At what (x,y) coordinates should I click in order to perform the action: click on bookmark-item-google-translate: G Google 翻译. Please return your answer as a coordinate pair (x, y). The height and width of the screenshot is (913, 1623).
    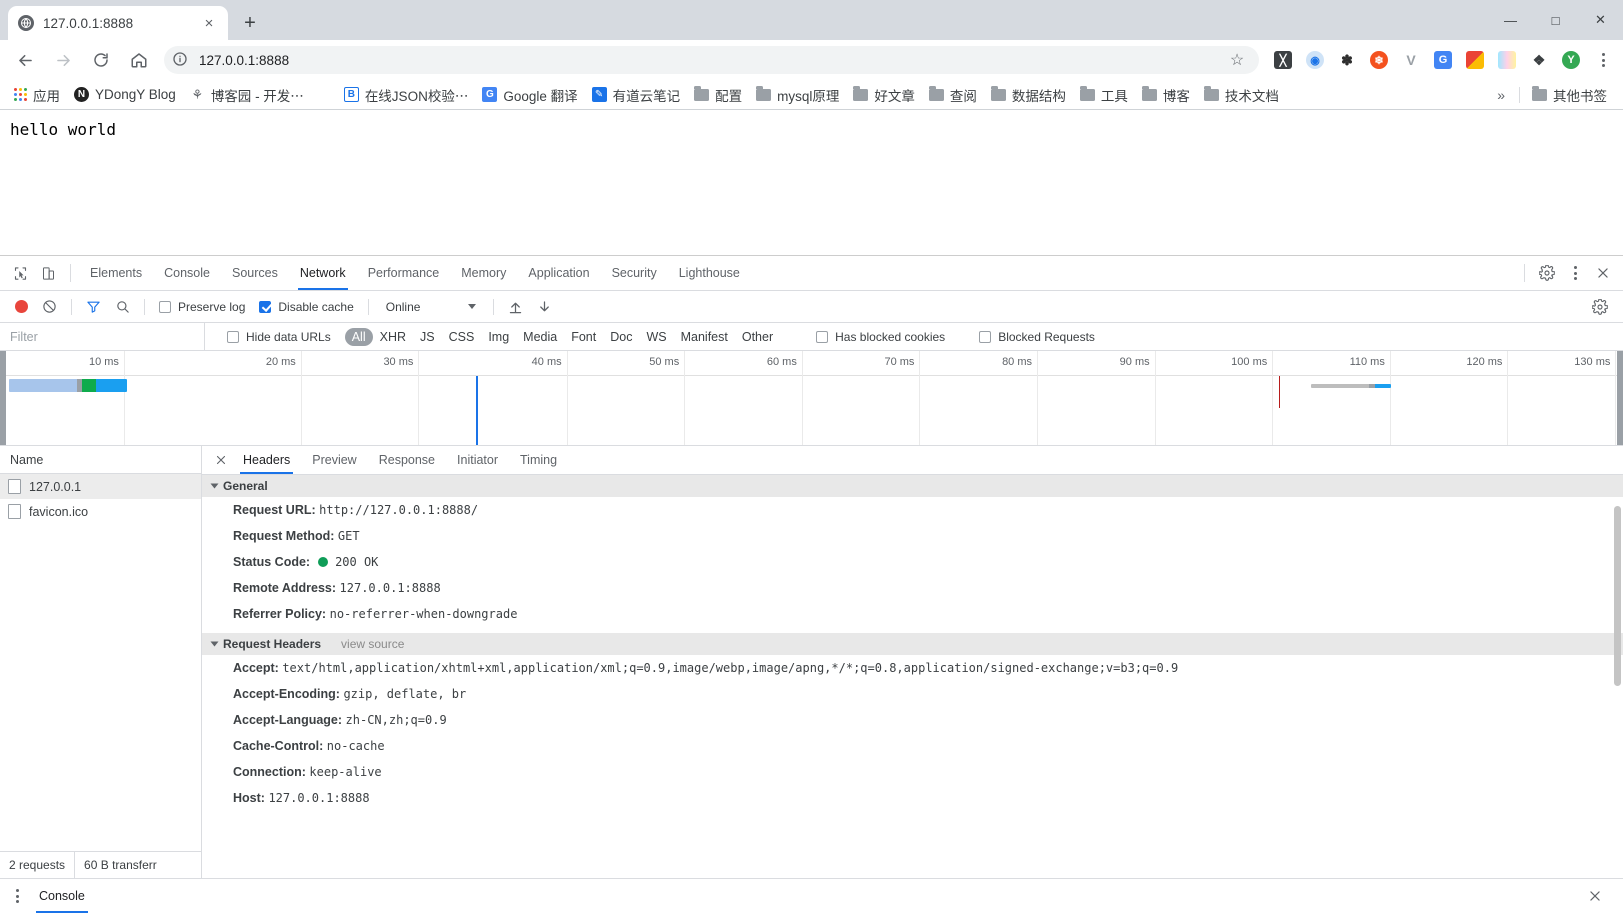
    Looking at the image, I should click on (529, 95).